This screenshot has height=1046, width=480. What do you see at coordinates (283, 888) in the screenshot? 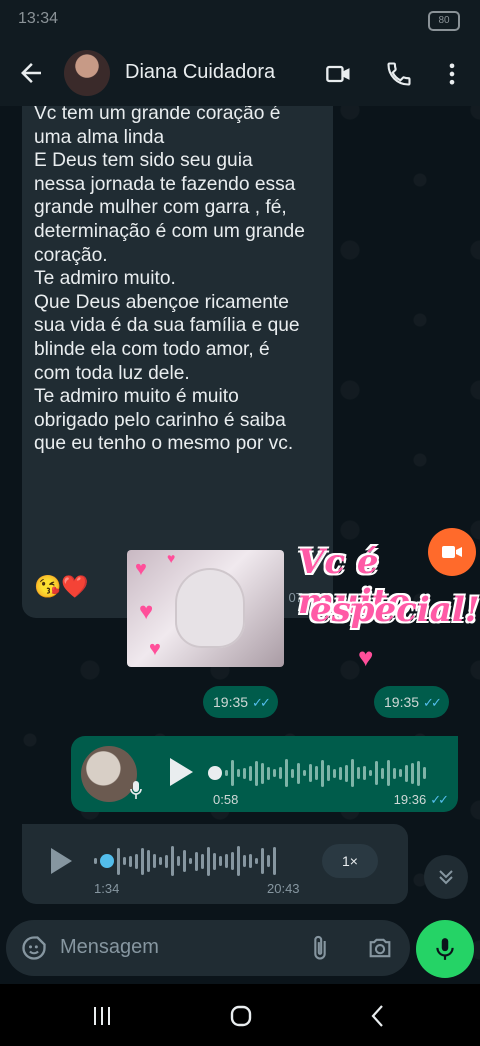
I see `audio-time: 20:43` at bounding box center [283, 888].